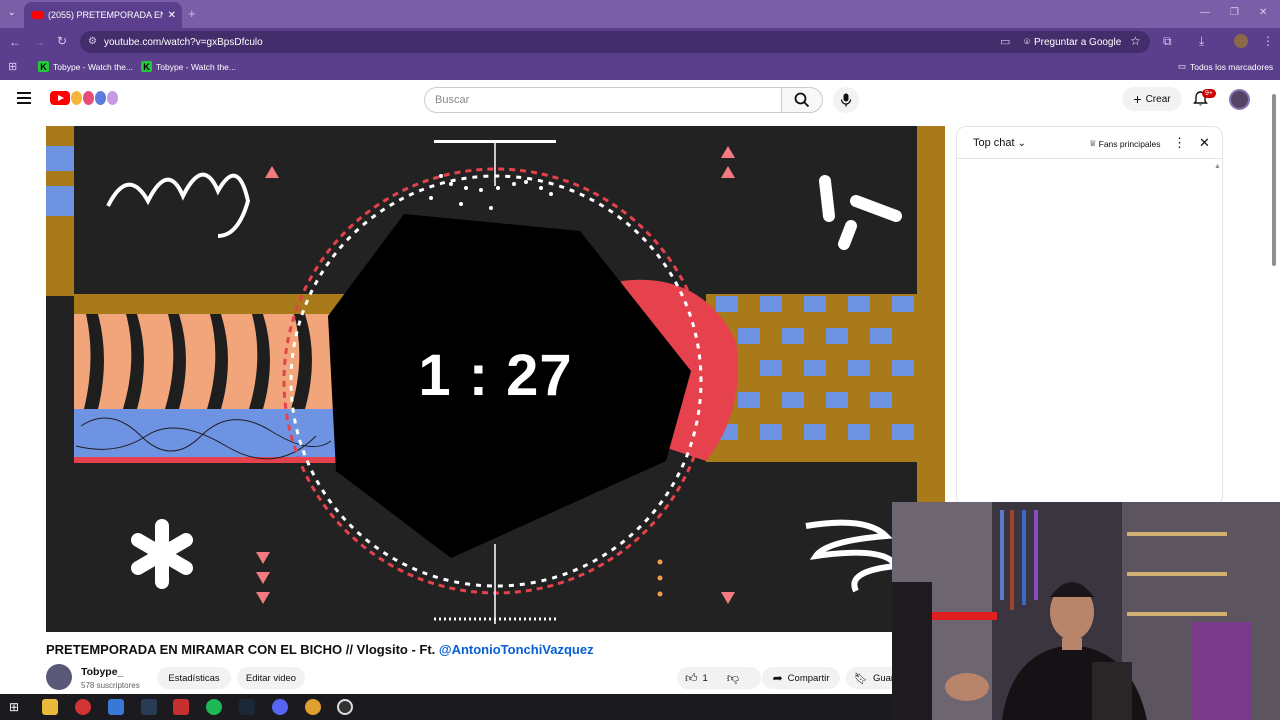  What do you see at coordinates (1182, 66) in the screenshot?
I see `folder-icon: ▭` at bounding box center [1182, 66].